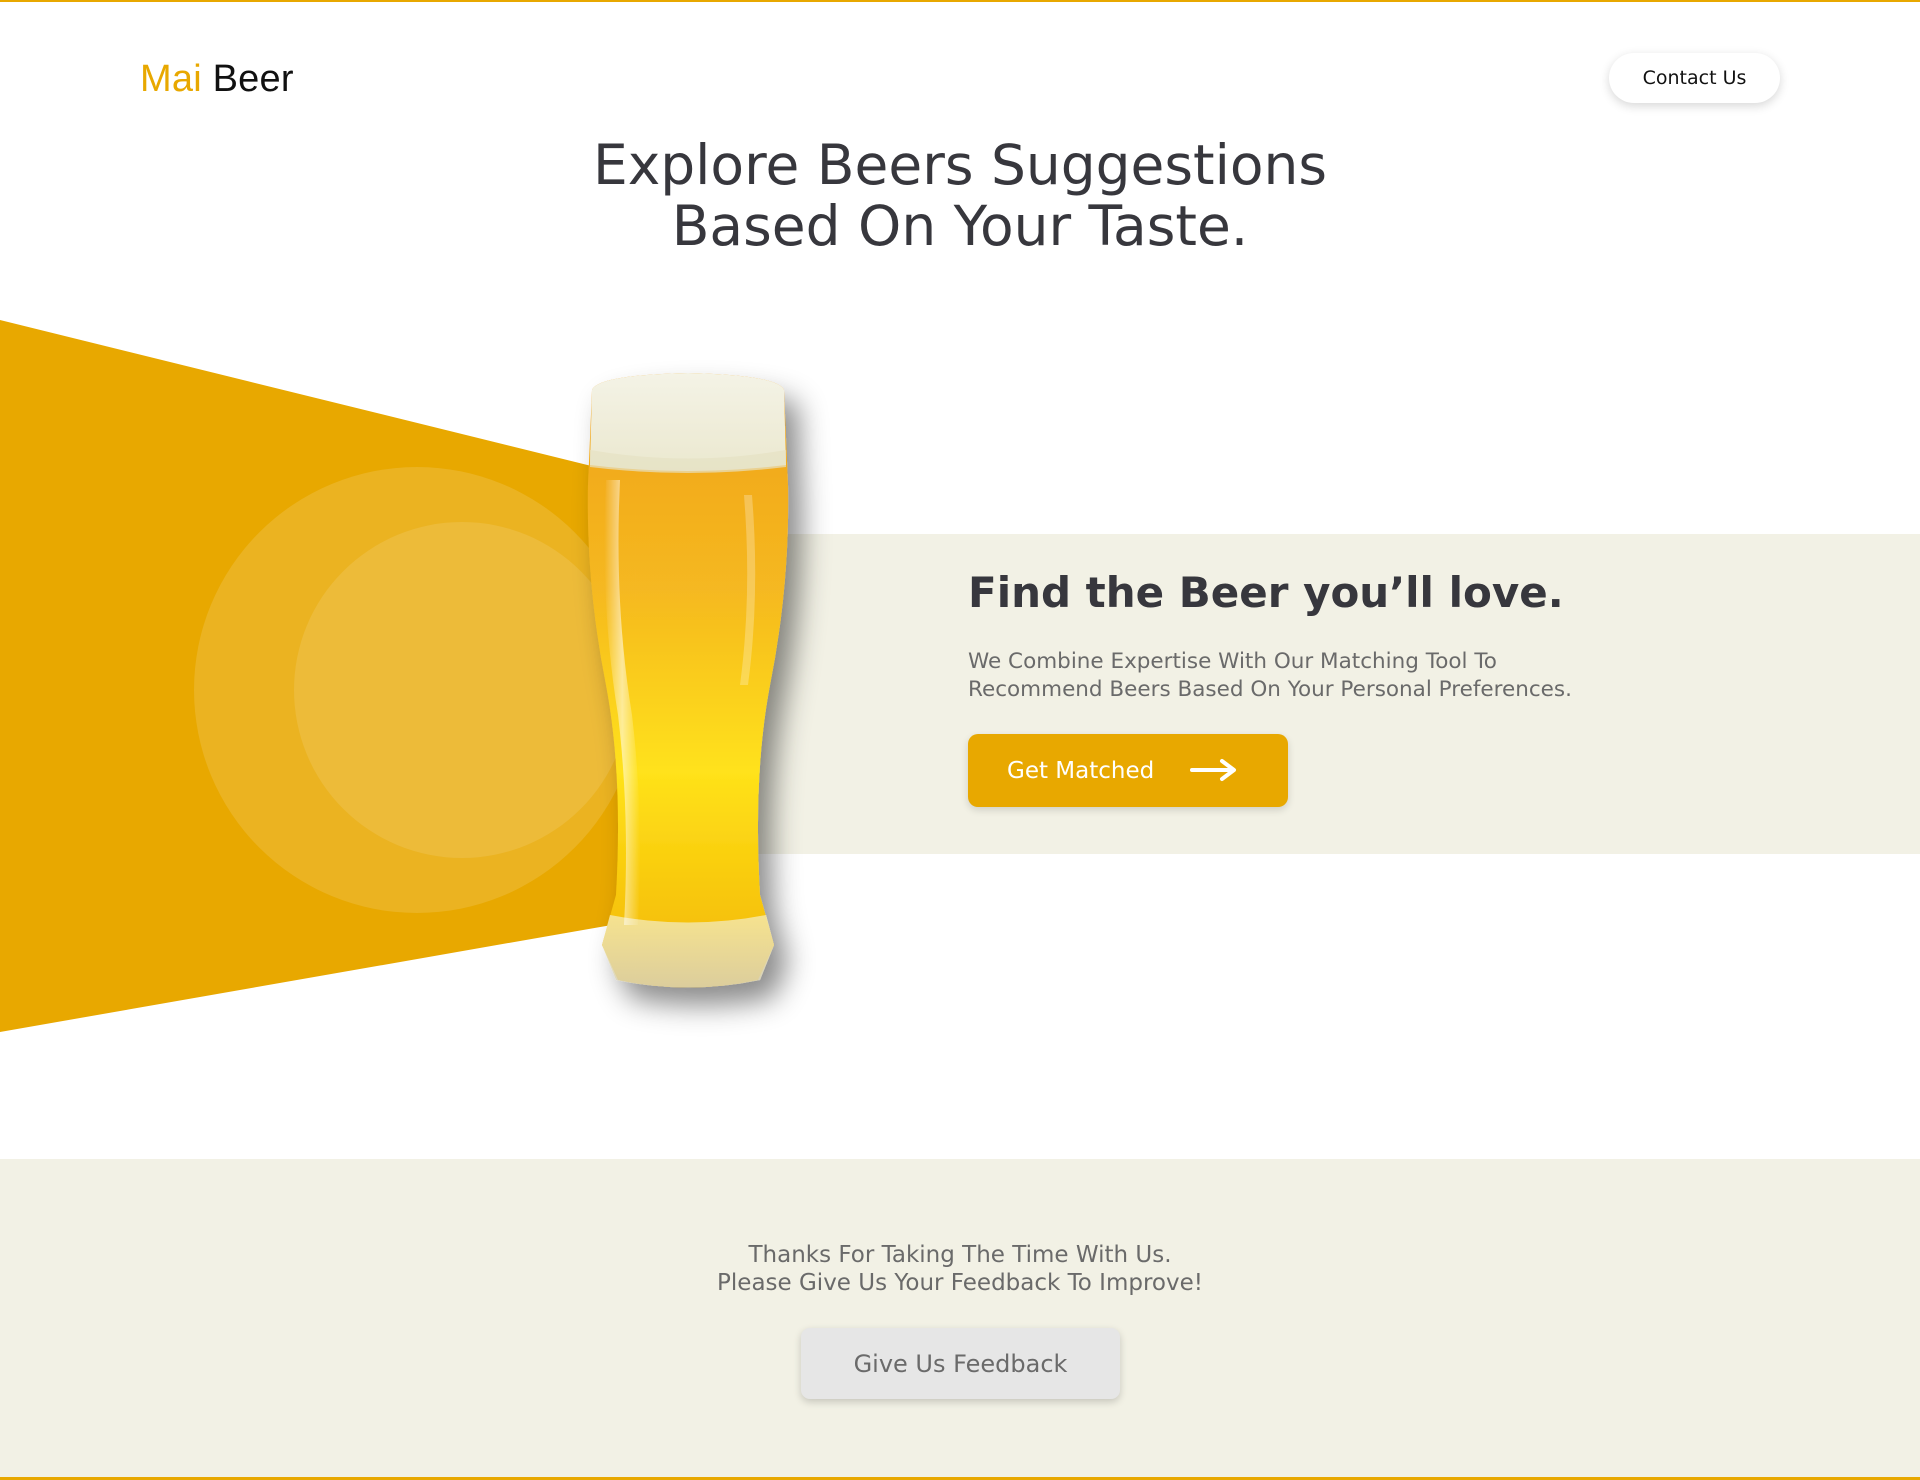  Describe the element at coordinates (1081, 770) in the screenshot. I see `get-matched-label: Get Matched` at that location.